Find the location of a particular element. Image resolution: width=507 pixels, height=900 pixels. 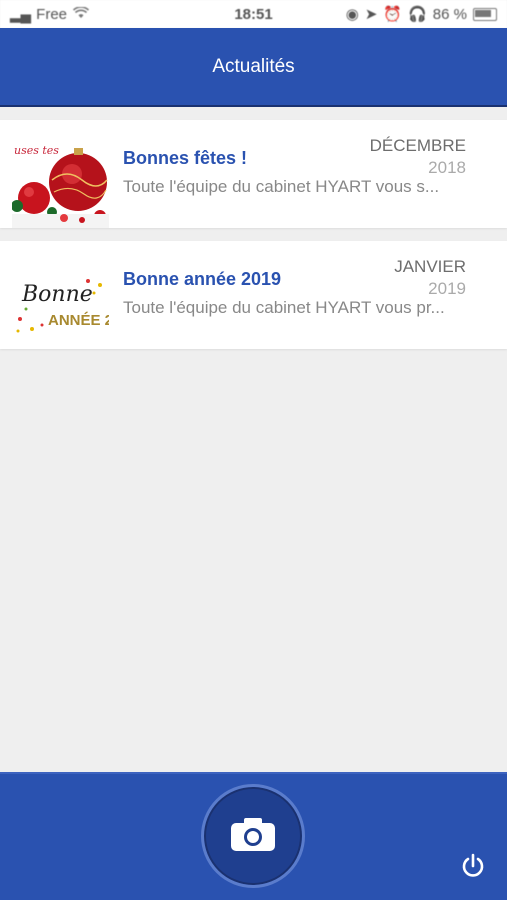

power-icon is located at coordinates (473, 868).